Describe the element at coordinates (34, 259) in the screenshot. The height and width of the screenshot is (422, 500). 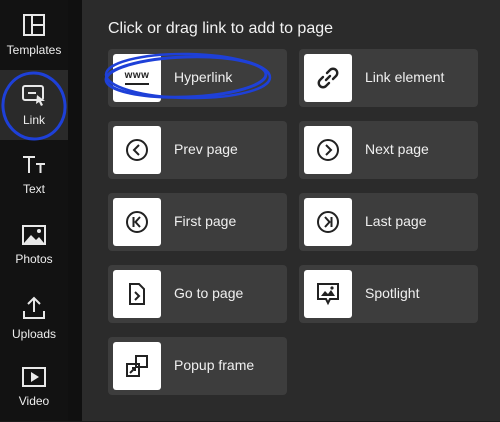
I see `sidebar-item-label: Photos` at that location.